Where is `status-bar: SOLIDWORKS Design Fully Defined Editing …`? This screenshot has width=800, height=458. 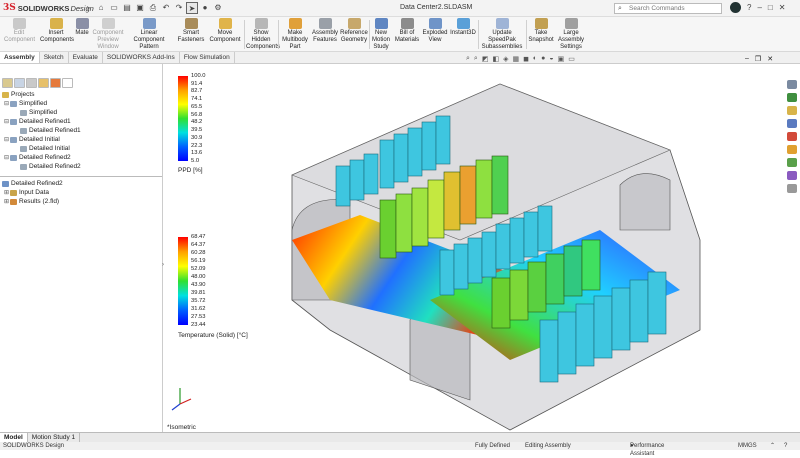 status-bar: SOLIDWORKS Design Fully Defined Editing … is located at coordinates (400, 449).